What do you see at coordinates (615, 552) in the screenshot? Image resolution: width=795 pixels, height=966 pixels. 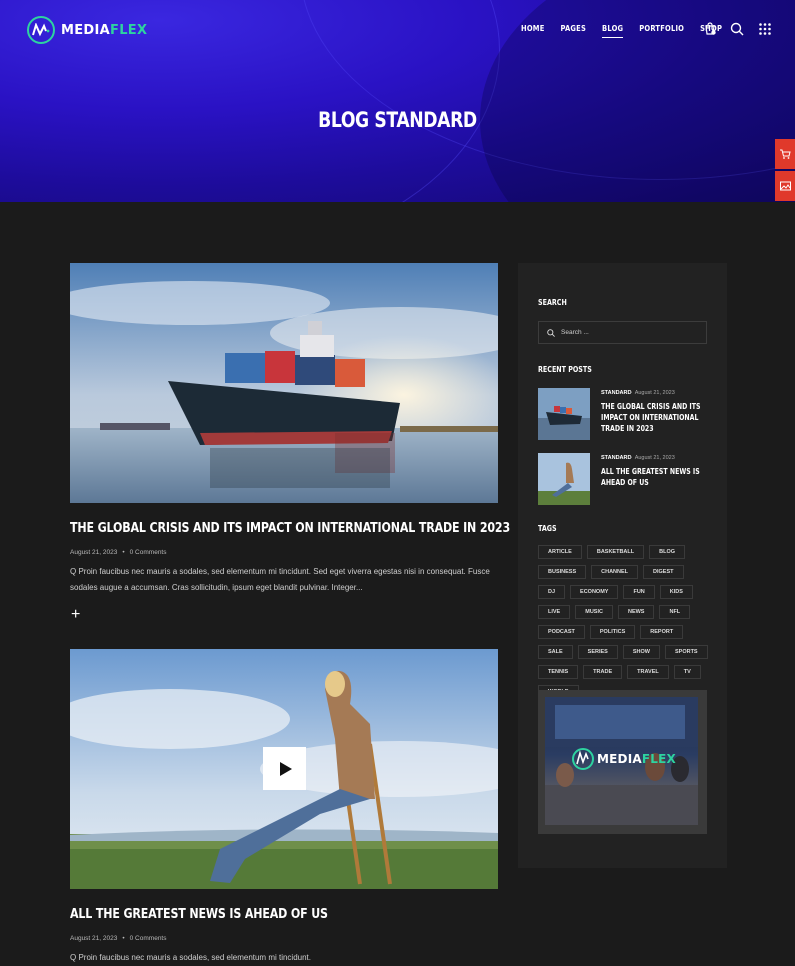 I see `tag-basketball: BASKETBALL` at bounding box center [615, 552].